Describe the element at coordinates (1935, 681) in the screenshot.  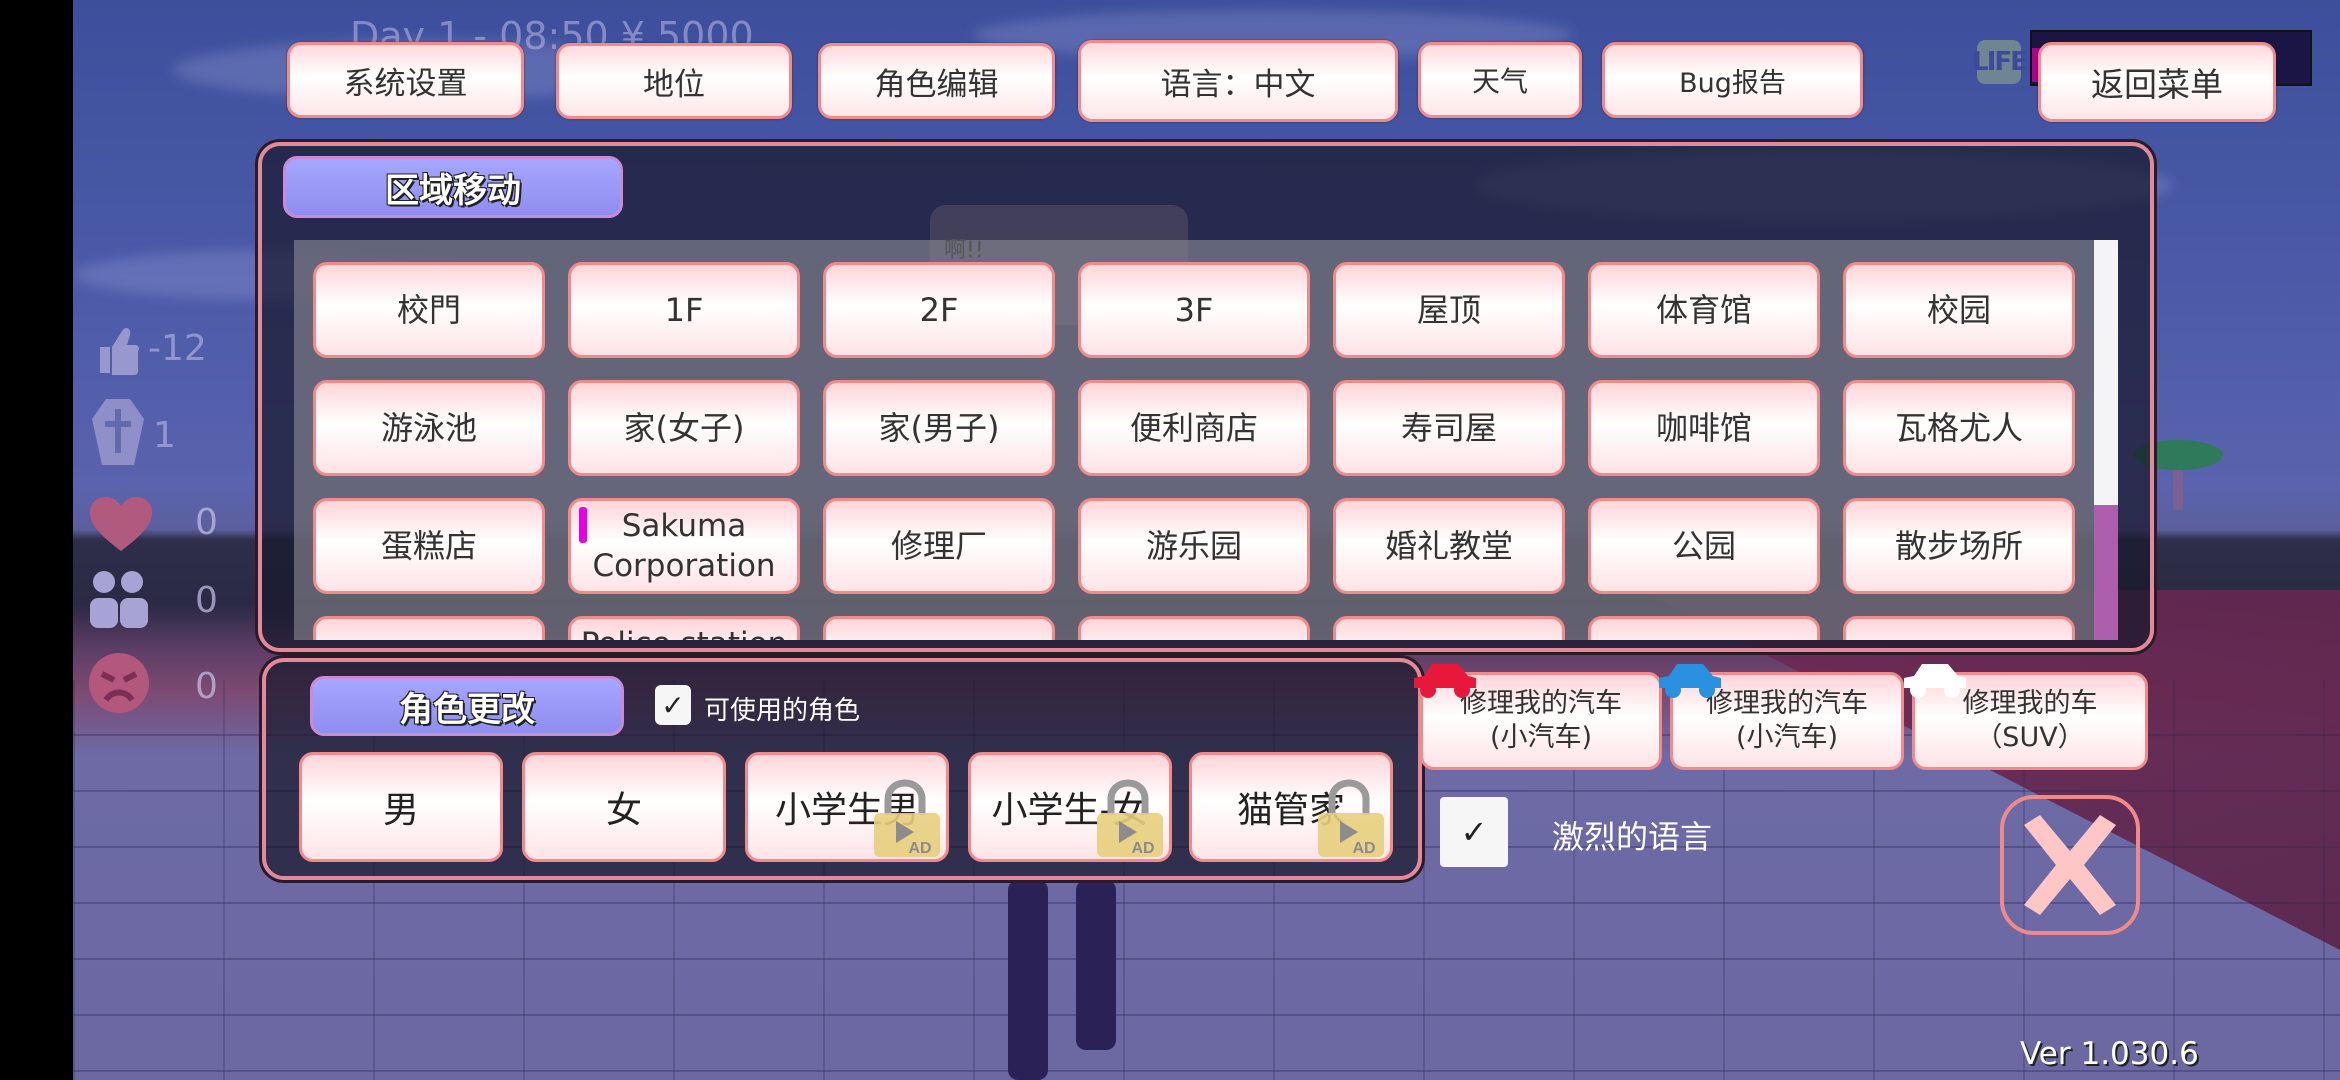
I see `white-suv-icon` at that location.